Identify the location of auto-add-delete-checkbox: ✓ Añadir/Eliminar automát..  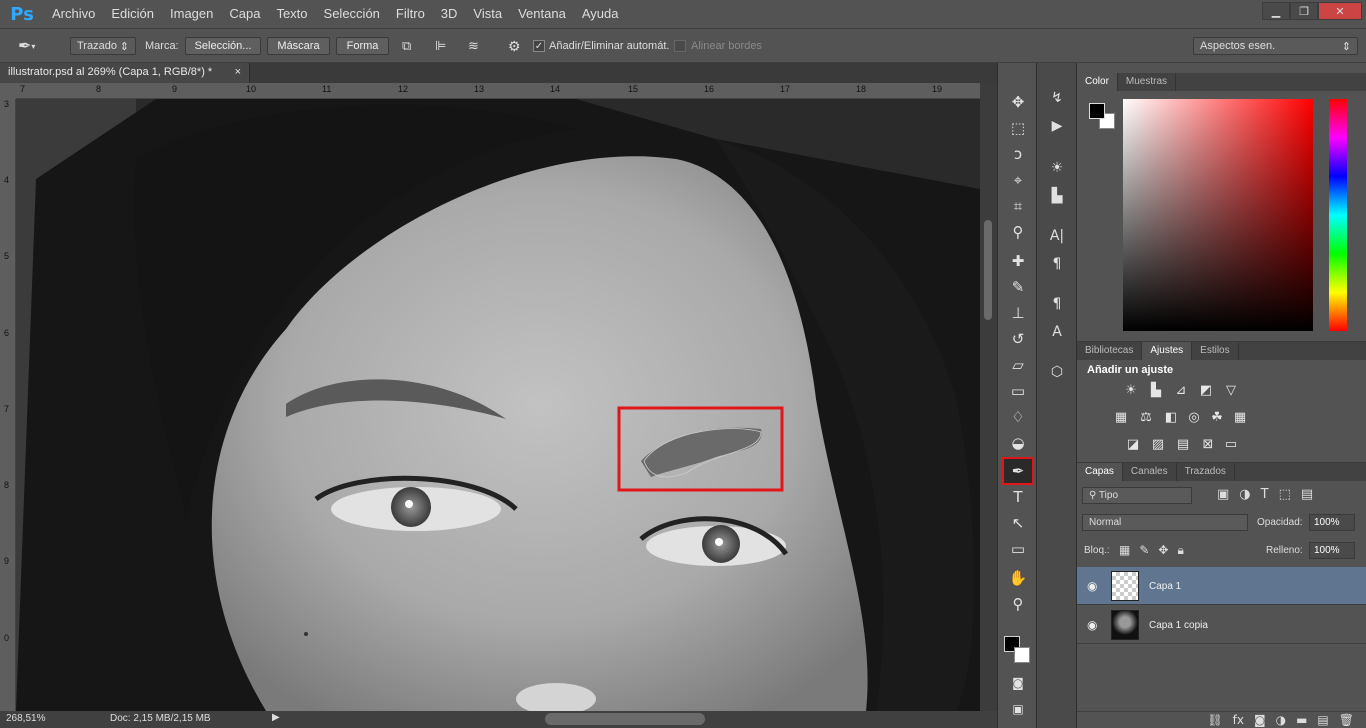
(601, 46).